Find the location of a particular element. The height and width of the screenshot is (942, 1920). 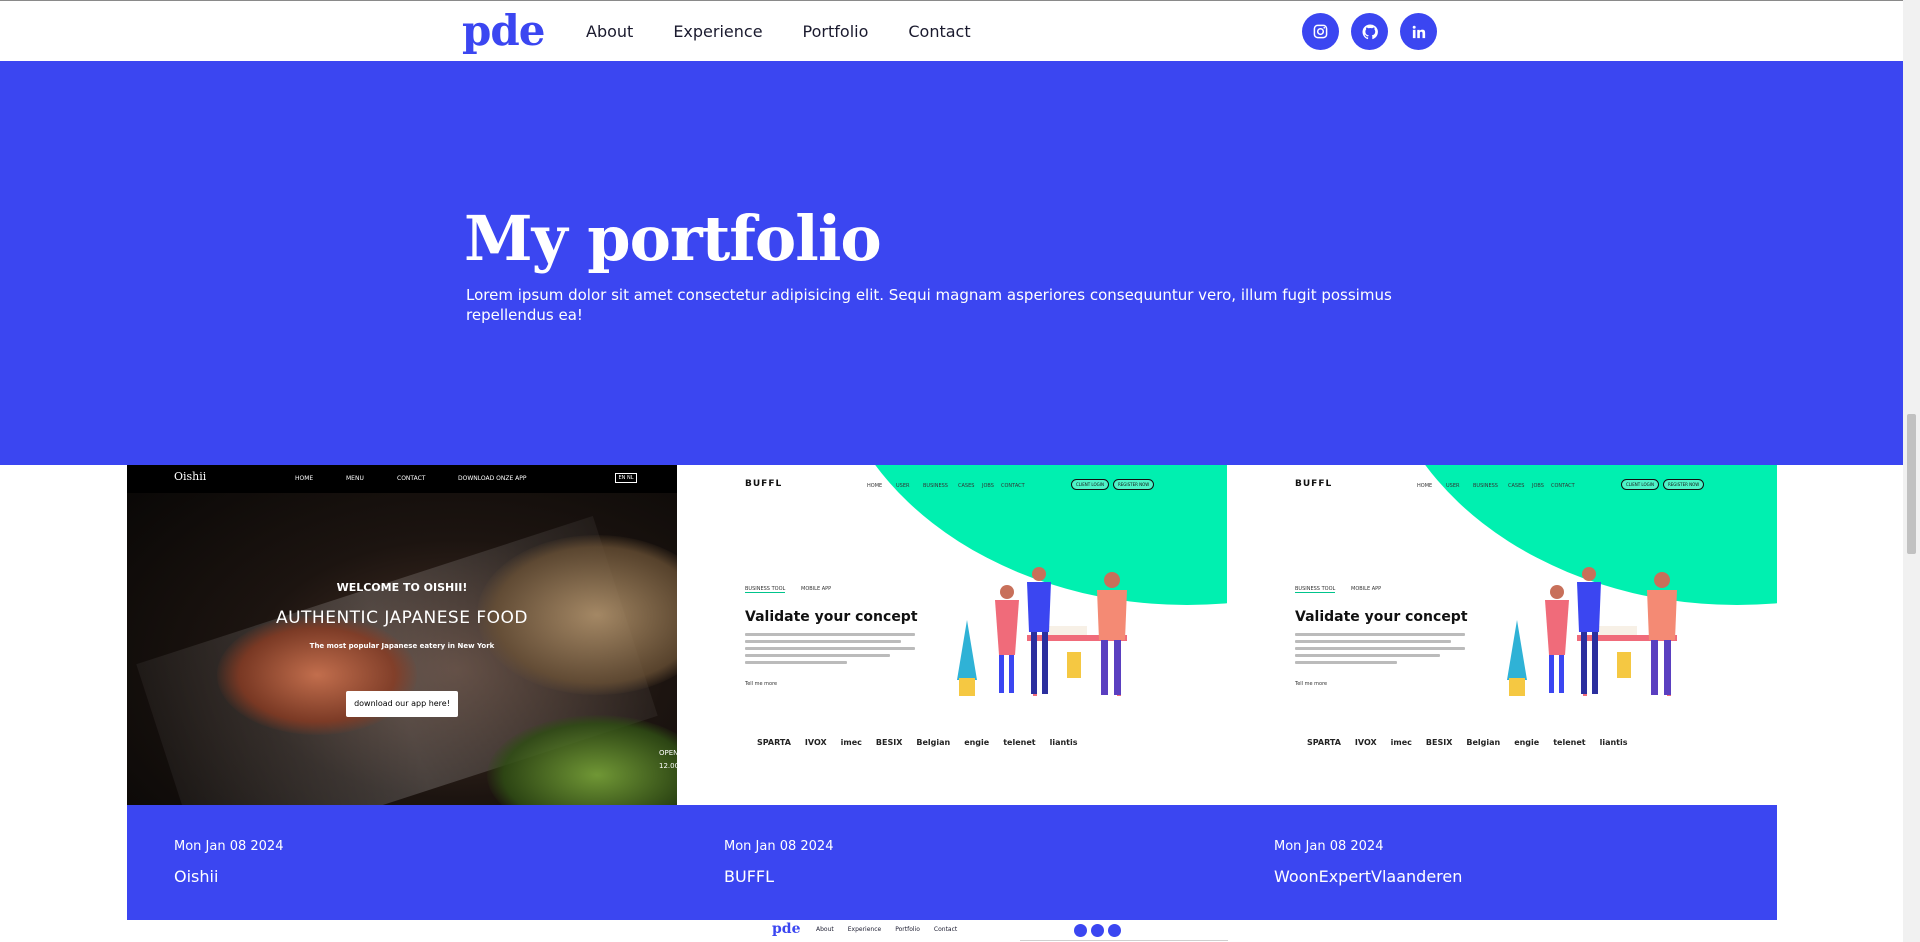

client-logo: imec is located at coordinates (851, 742).